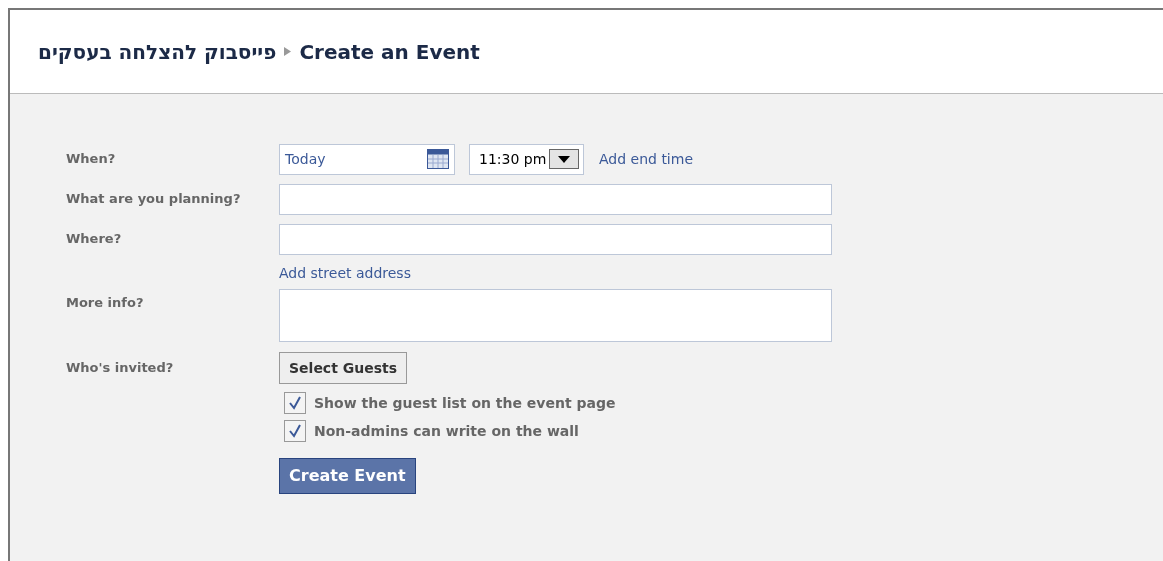  What do you see at coordinates (555, 239) in the screenshot?
I see `where-input-field` at bounding box center [555, 239].